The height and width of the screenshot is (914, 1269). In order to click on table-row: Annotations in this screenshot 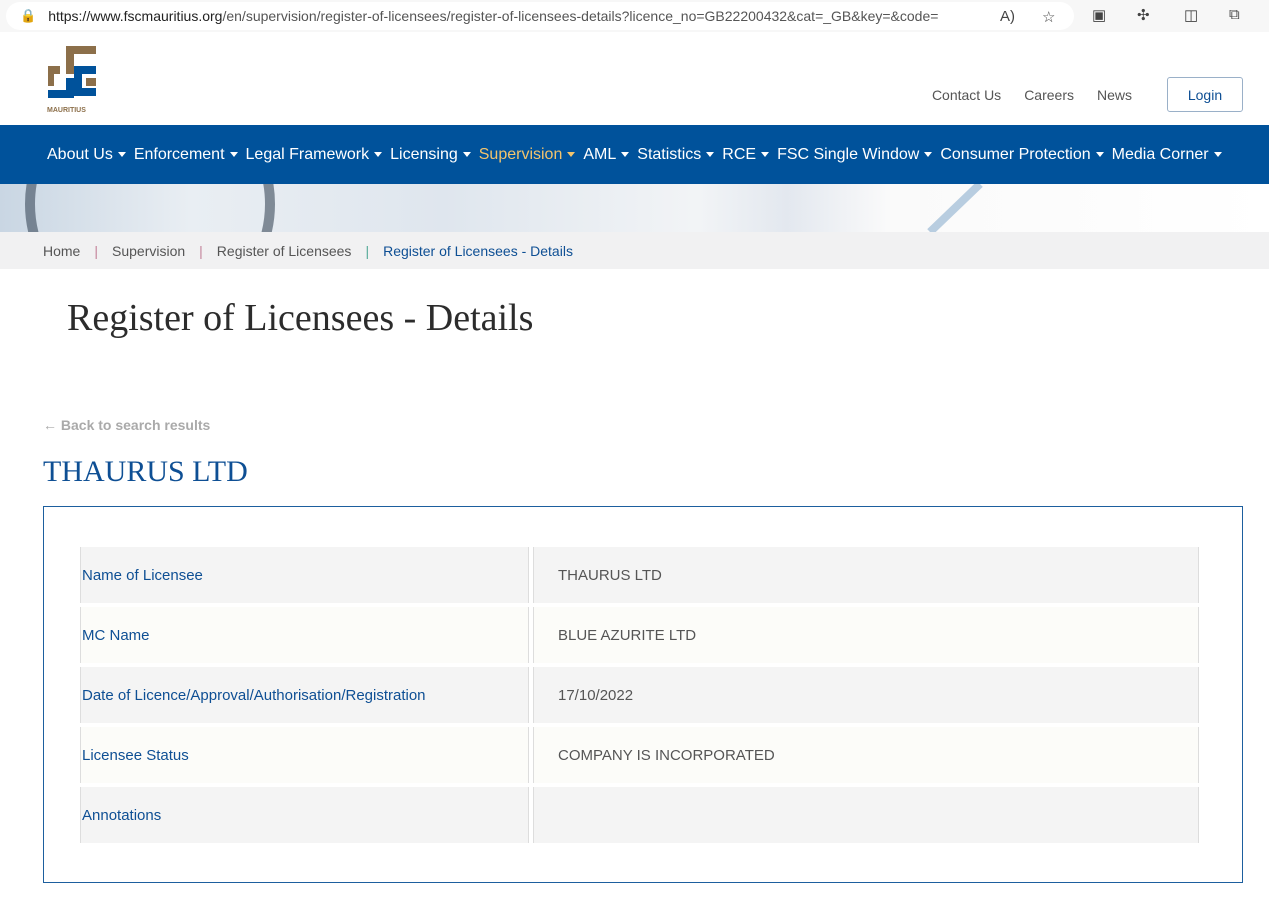, I will do `click(639, 815)`.